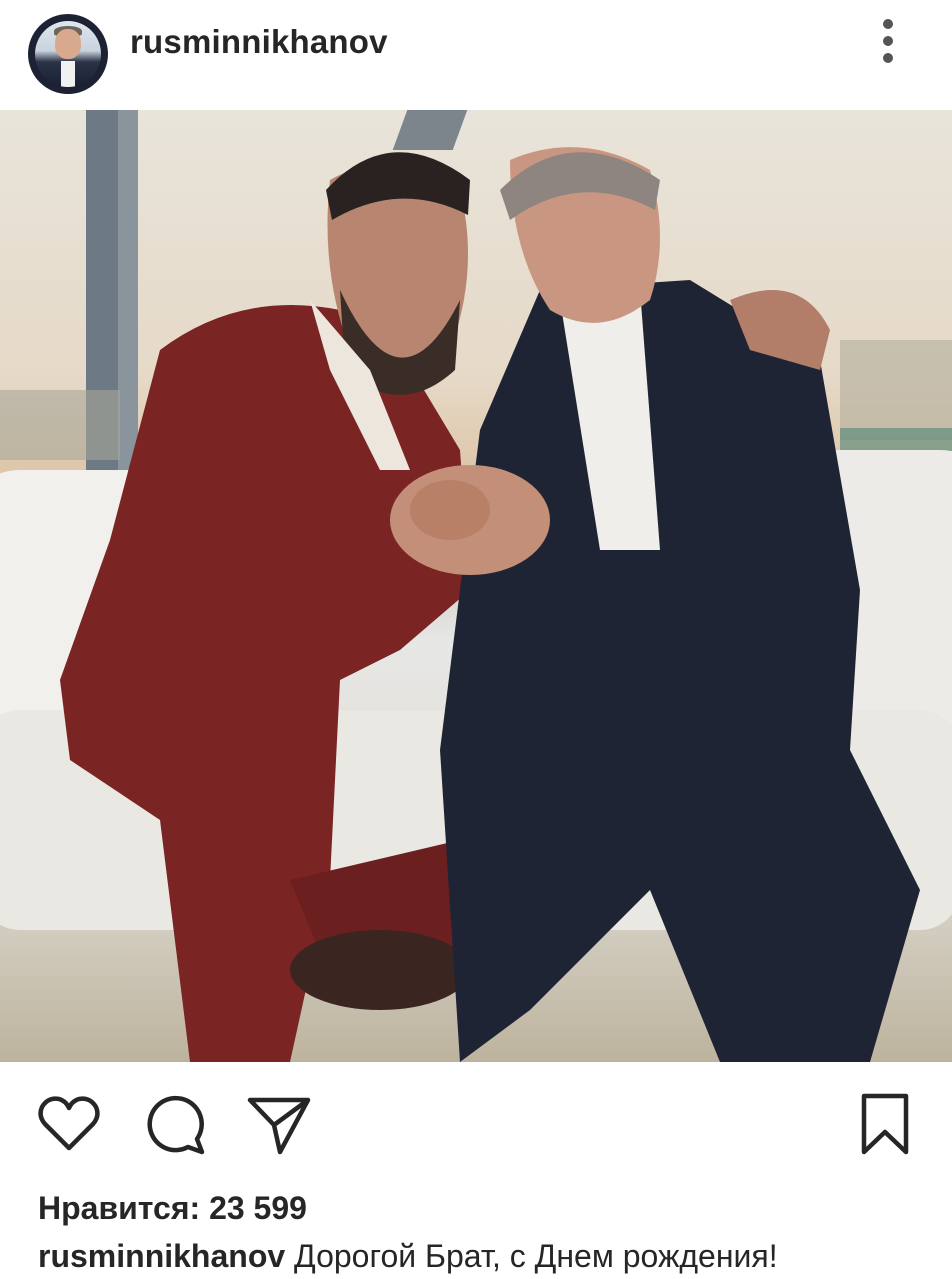 The width and height of the screenshot is (952, 1279). I want to click on likes-count: Нравится: 23 599, so click(172, 1208).